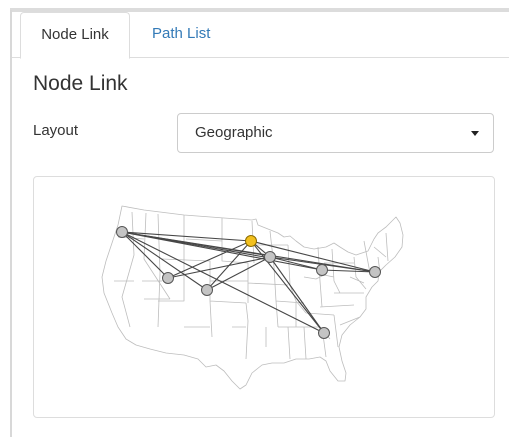  What do you see at coordinates (234, 132) in the screenshot?
I see `layout-select-value: Geographic` at bounding box center [234, 132].